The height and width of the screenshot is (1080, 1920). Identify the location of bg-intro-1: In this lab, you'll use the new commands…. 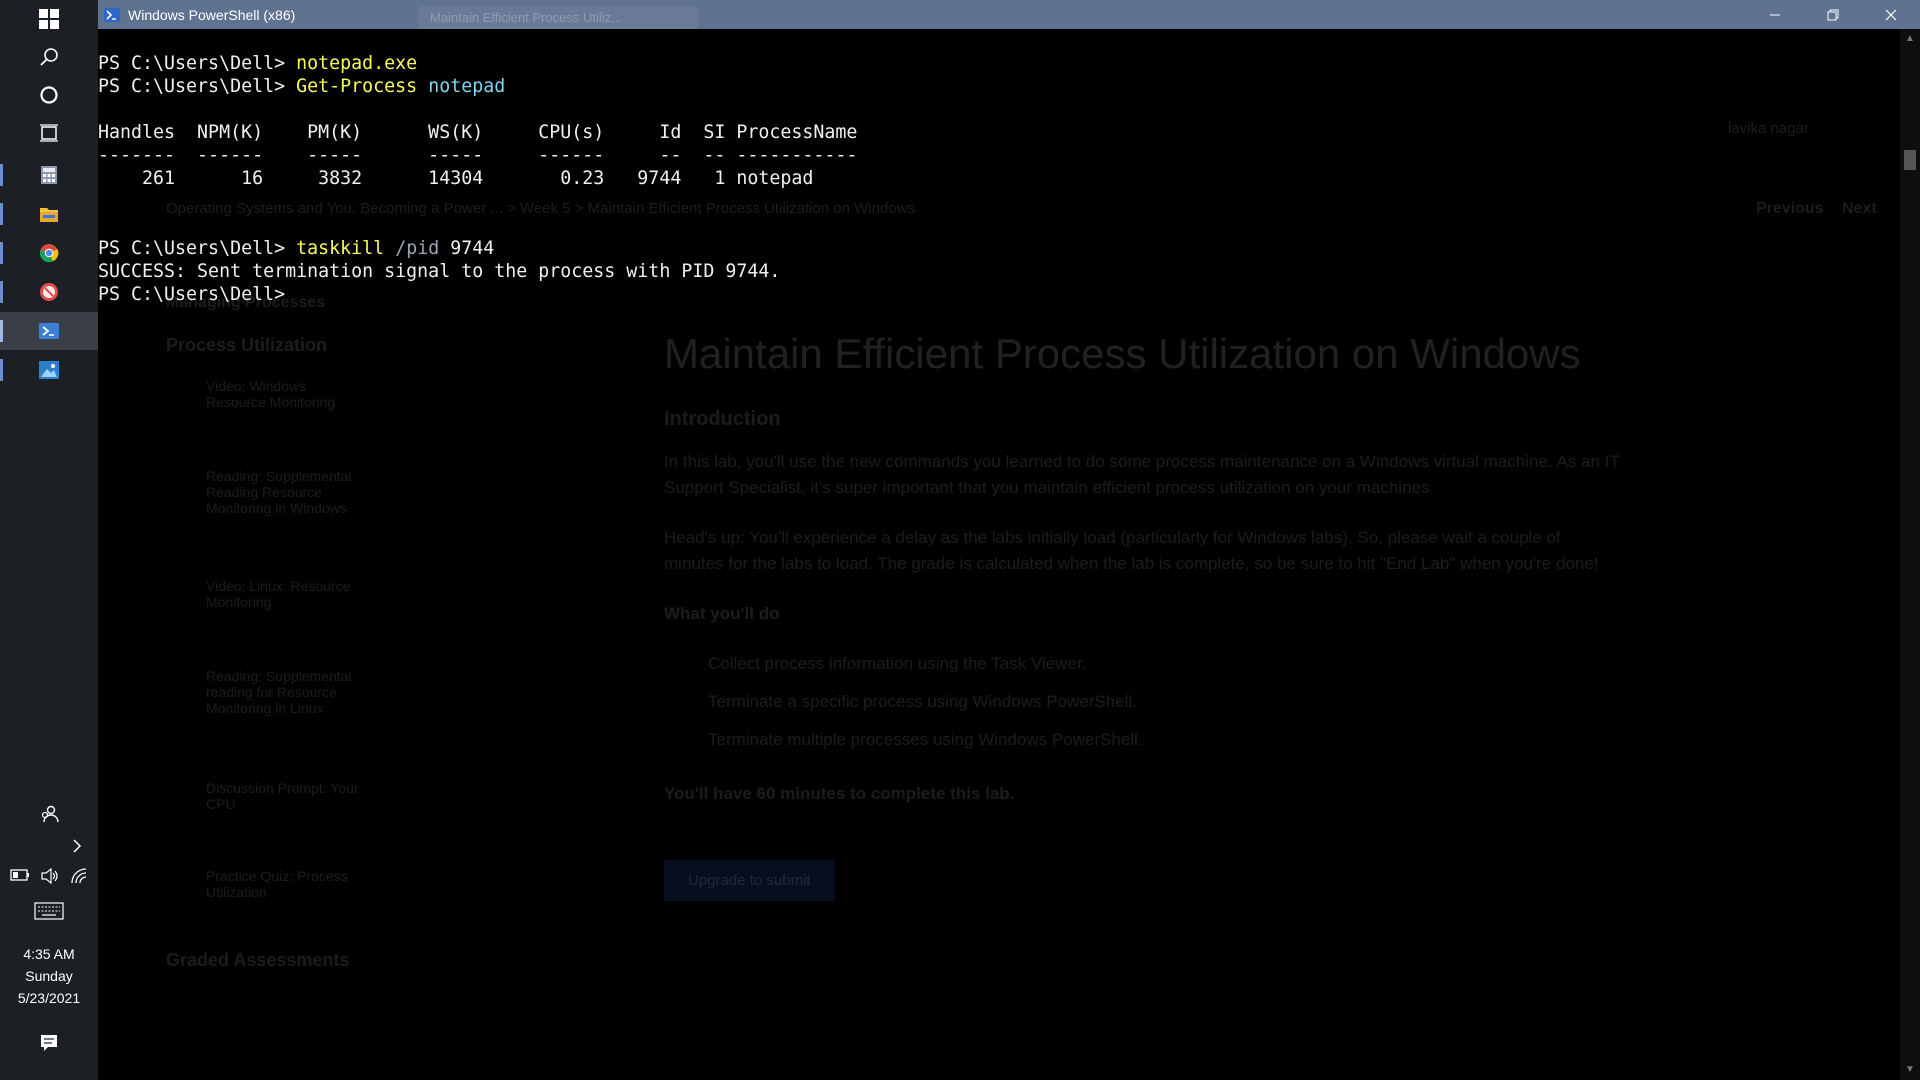
(1142, 461).